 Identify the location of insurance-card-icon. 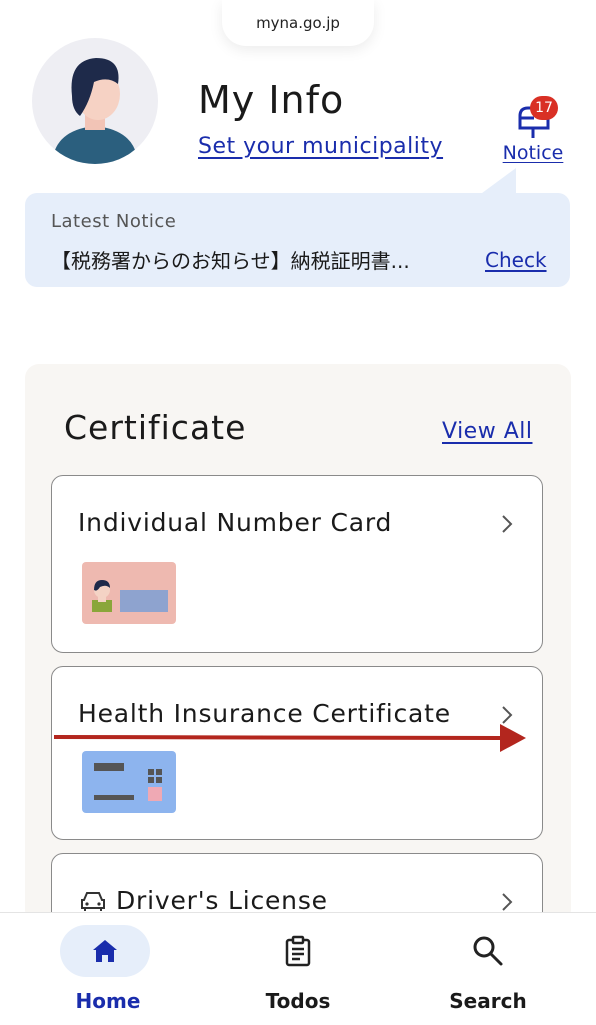
(129, 782).